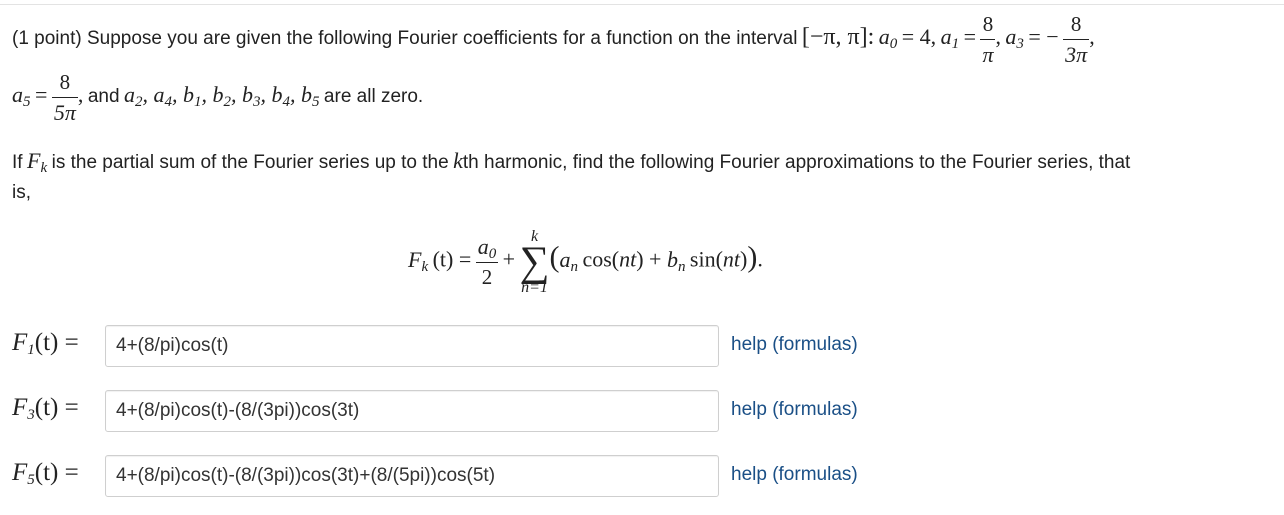 This screenshot has width=1284, height=515. Describe the element at coordinates (794, 410) in the screenshot. I see `f3-help-link: help (formulas)` at that location.